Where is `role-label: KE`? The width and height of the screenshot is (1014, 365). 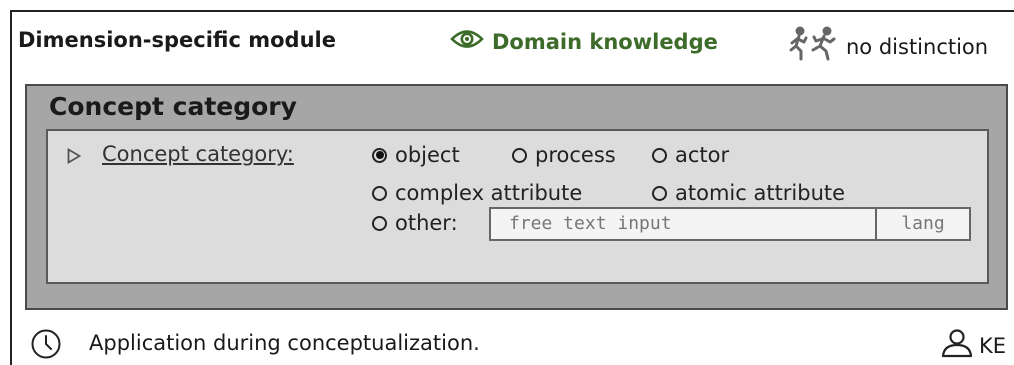 role-label: KE is located at coordinates (992, 345).